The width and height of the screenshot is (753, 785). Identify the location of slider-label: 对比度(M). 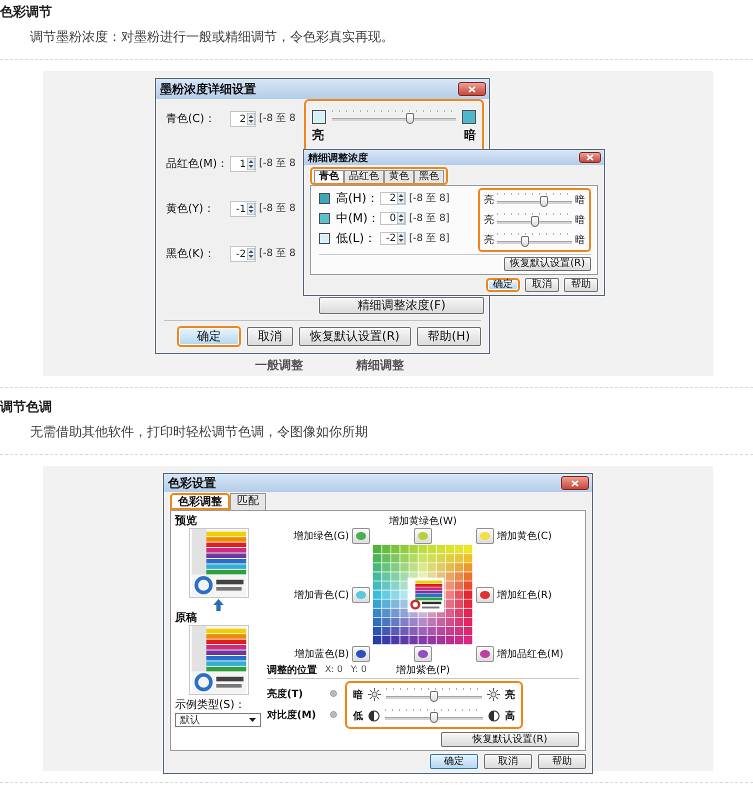
(291, 715).